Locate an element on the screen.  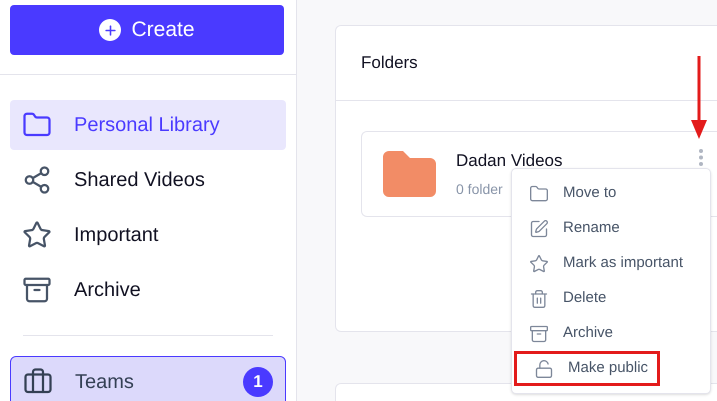
sidebar-item: Important is located at coordinates (148, 235).